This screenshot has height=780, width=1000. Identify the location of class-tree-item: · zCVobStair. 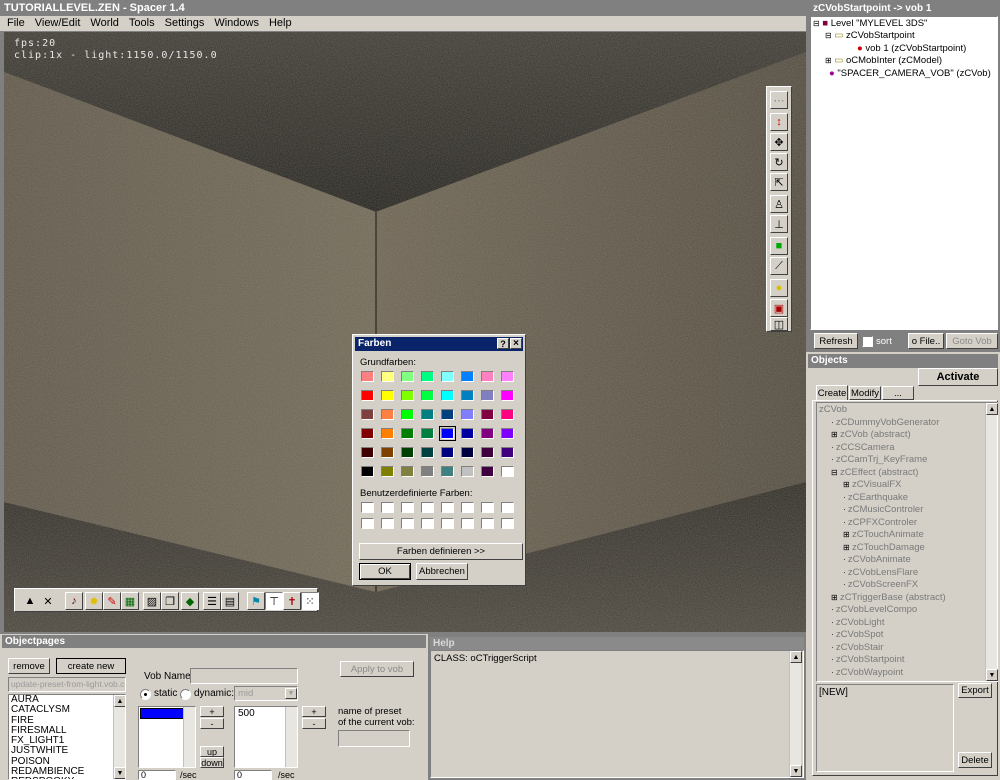
(857, 647).